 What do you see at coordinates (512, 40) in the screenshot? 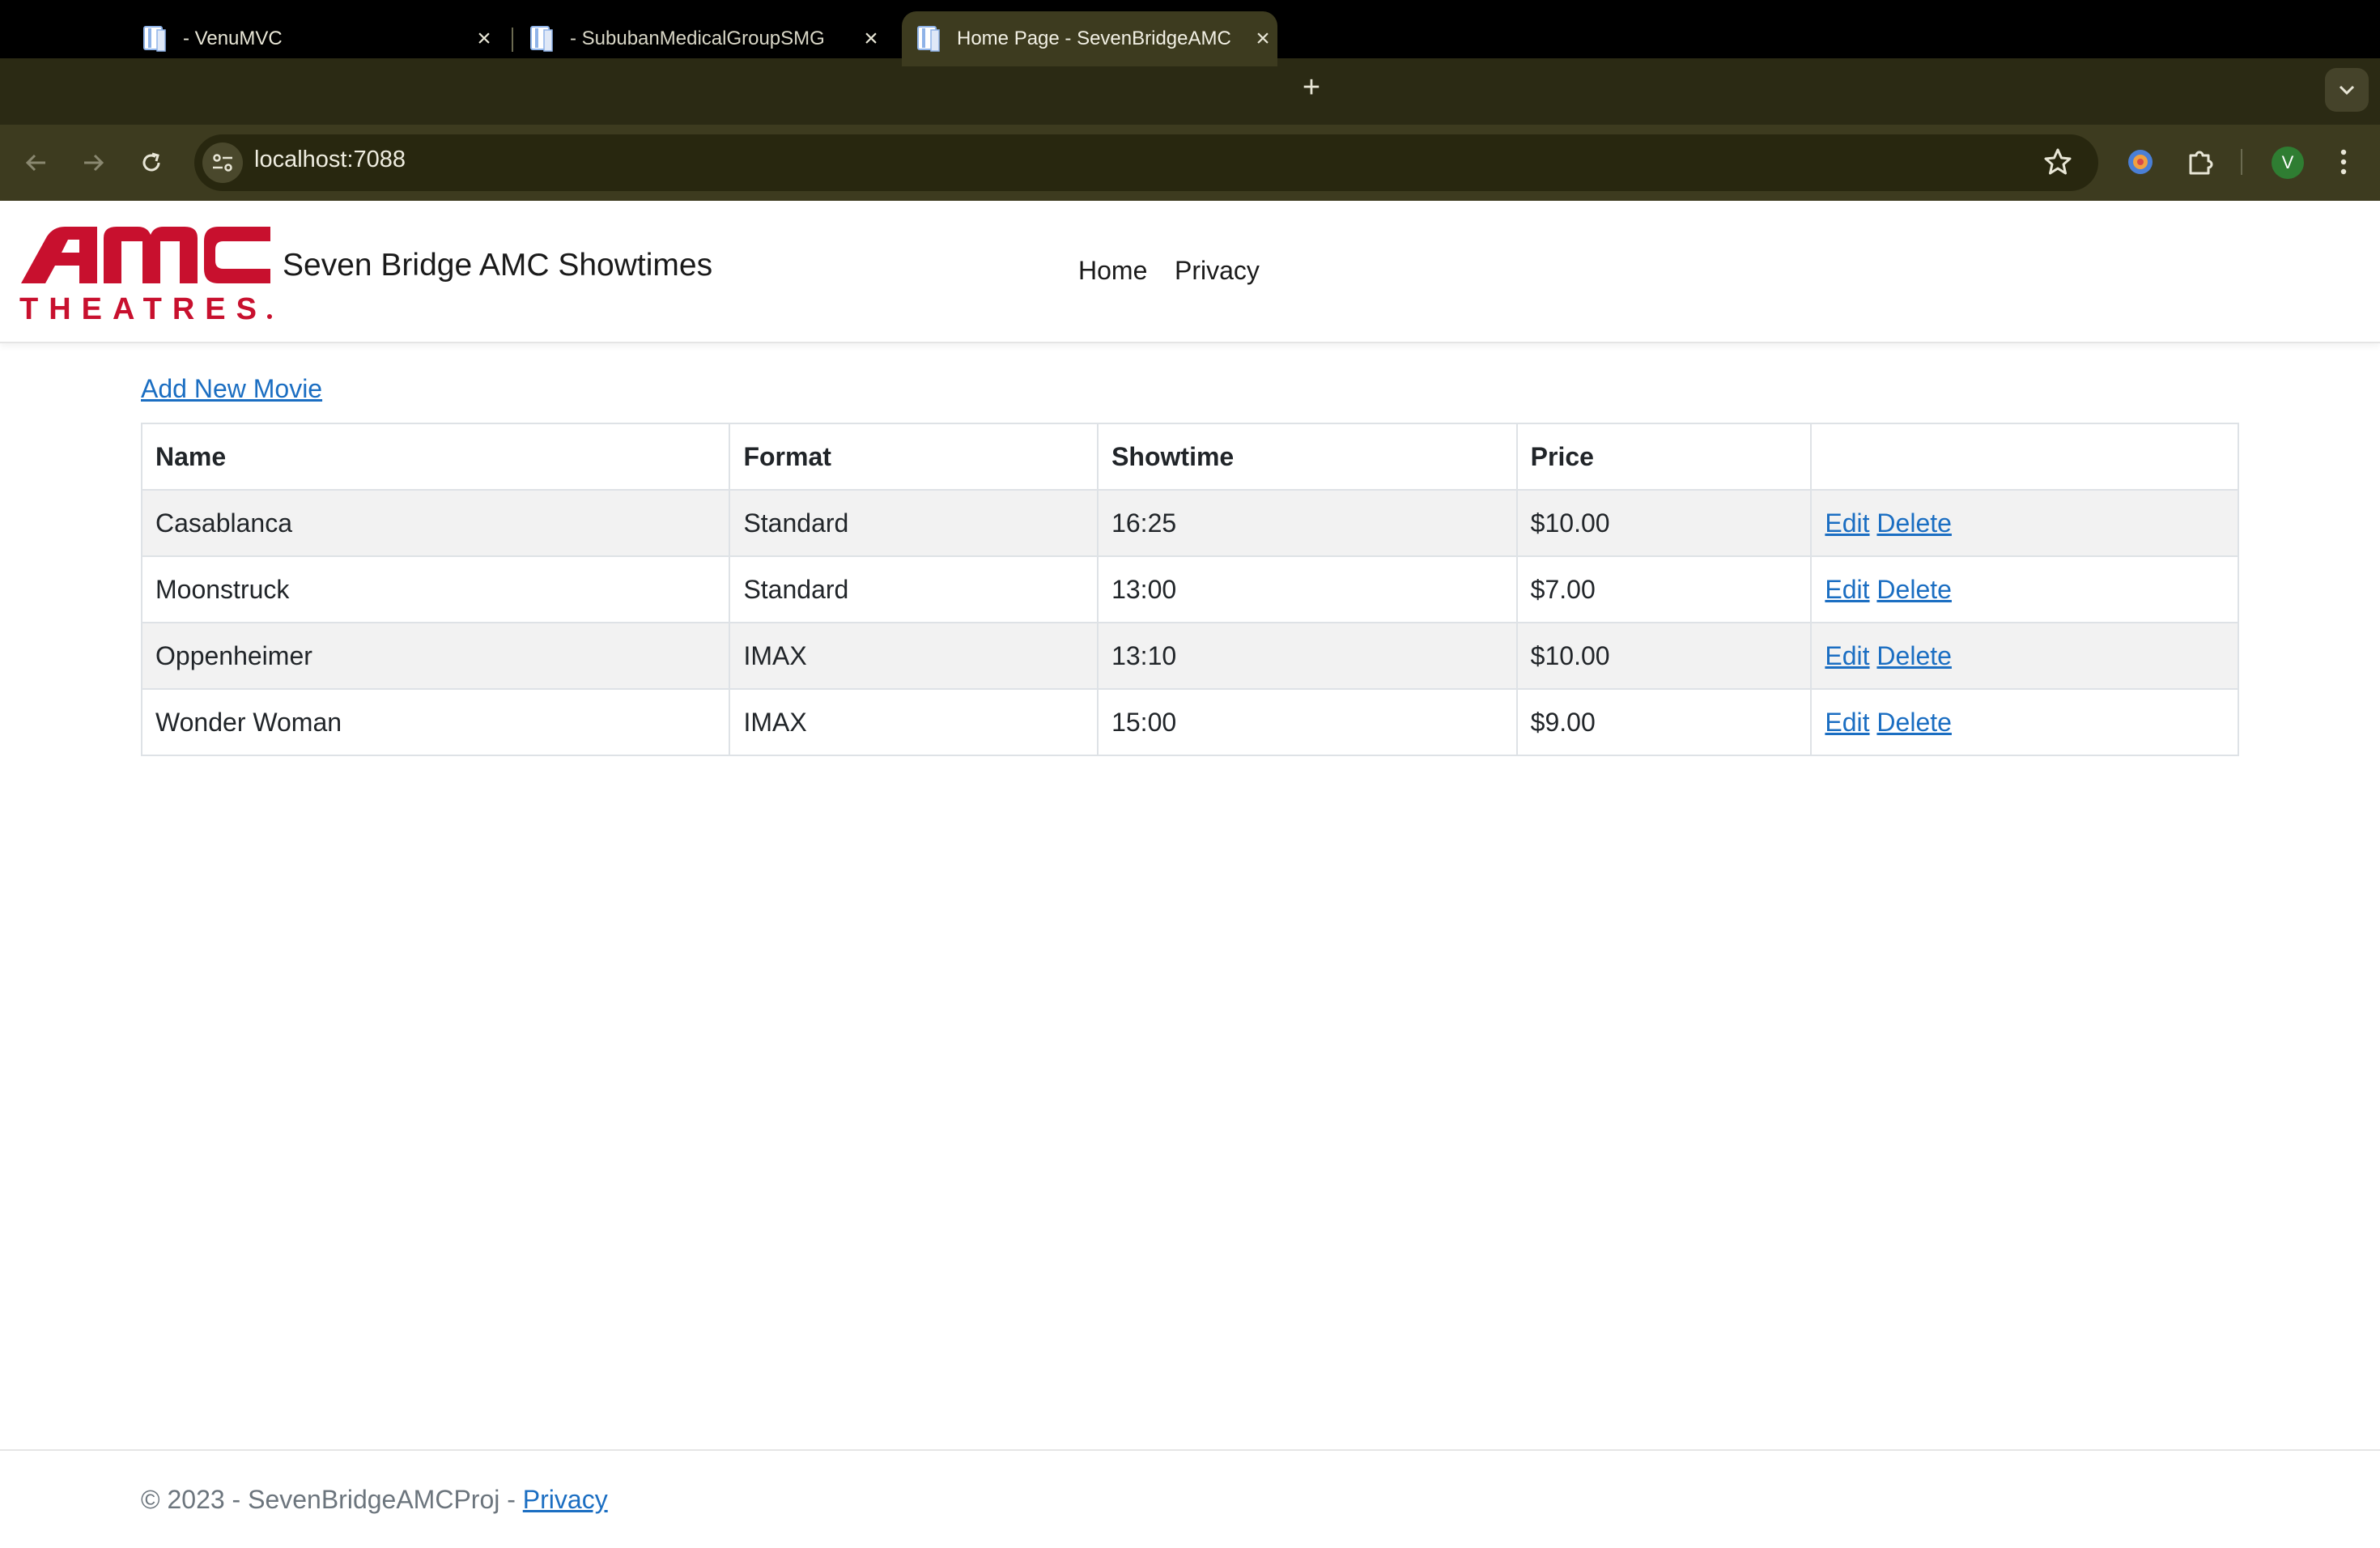
I see `tab-separator` at bounding box center [512, 40].